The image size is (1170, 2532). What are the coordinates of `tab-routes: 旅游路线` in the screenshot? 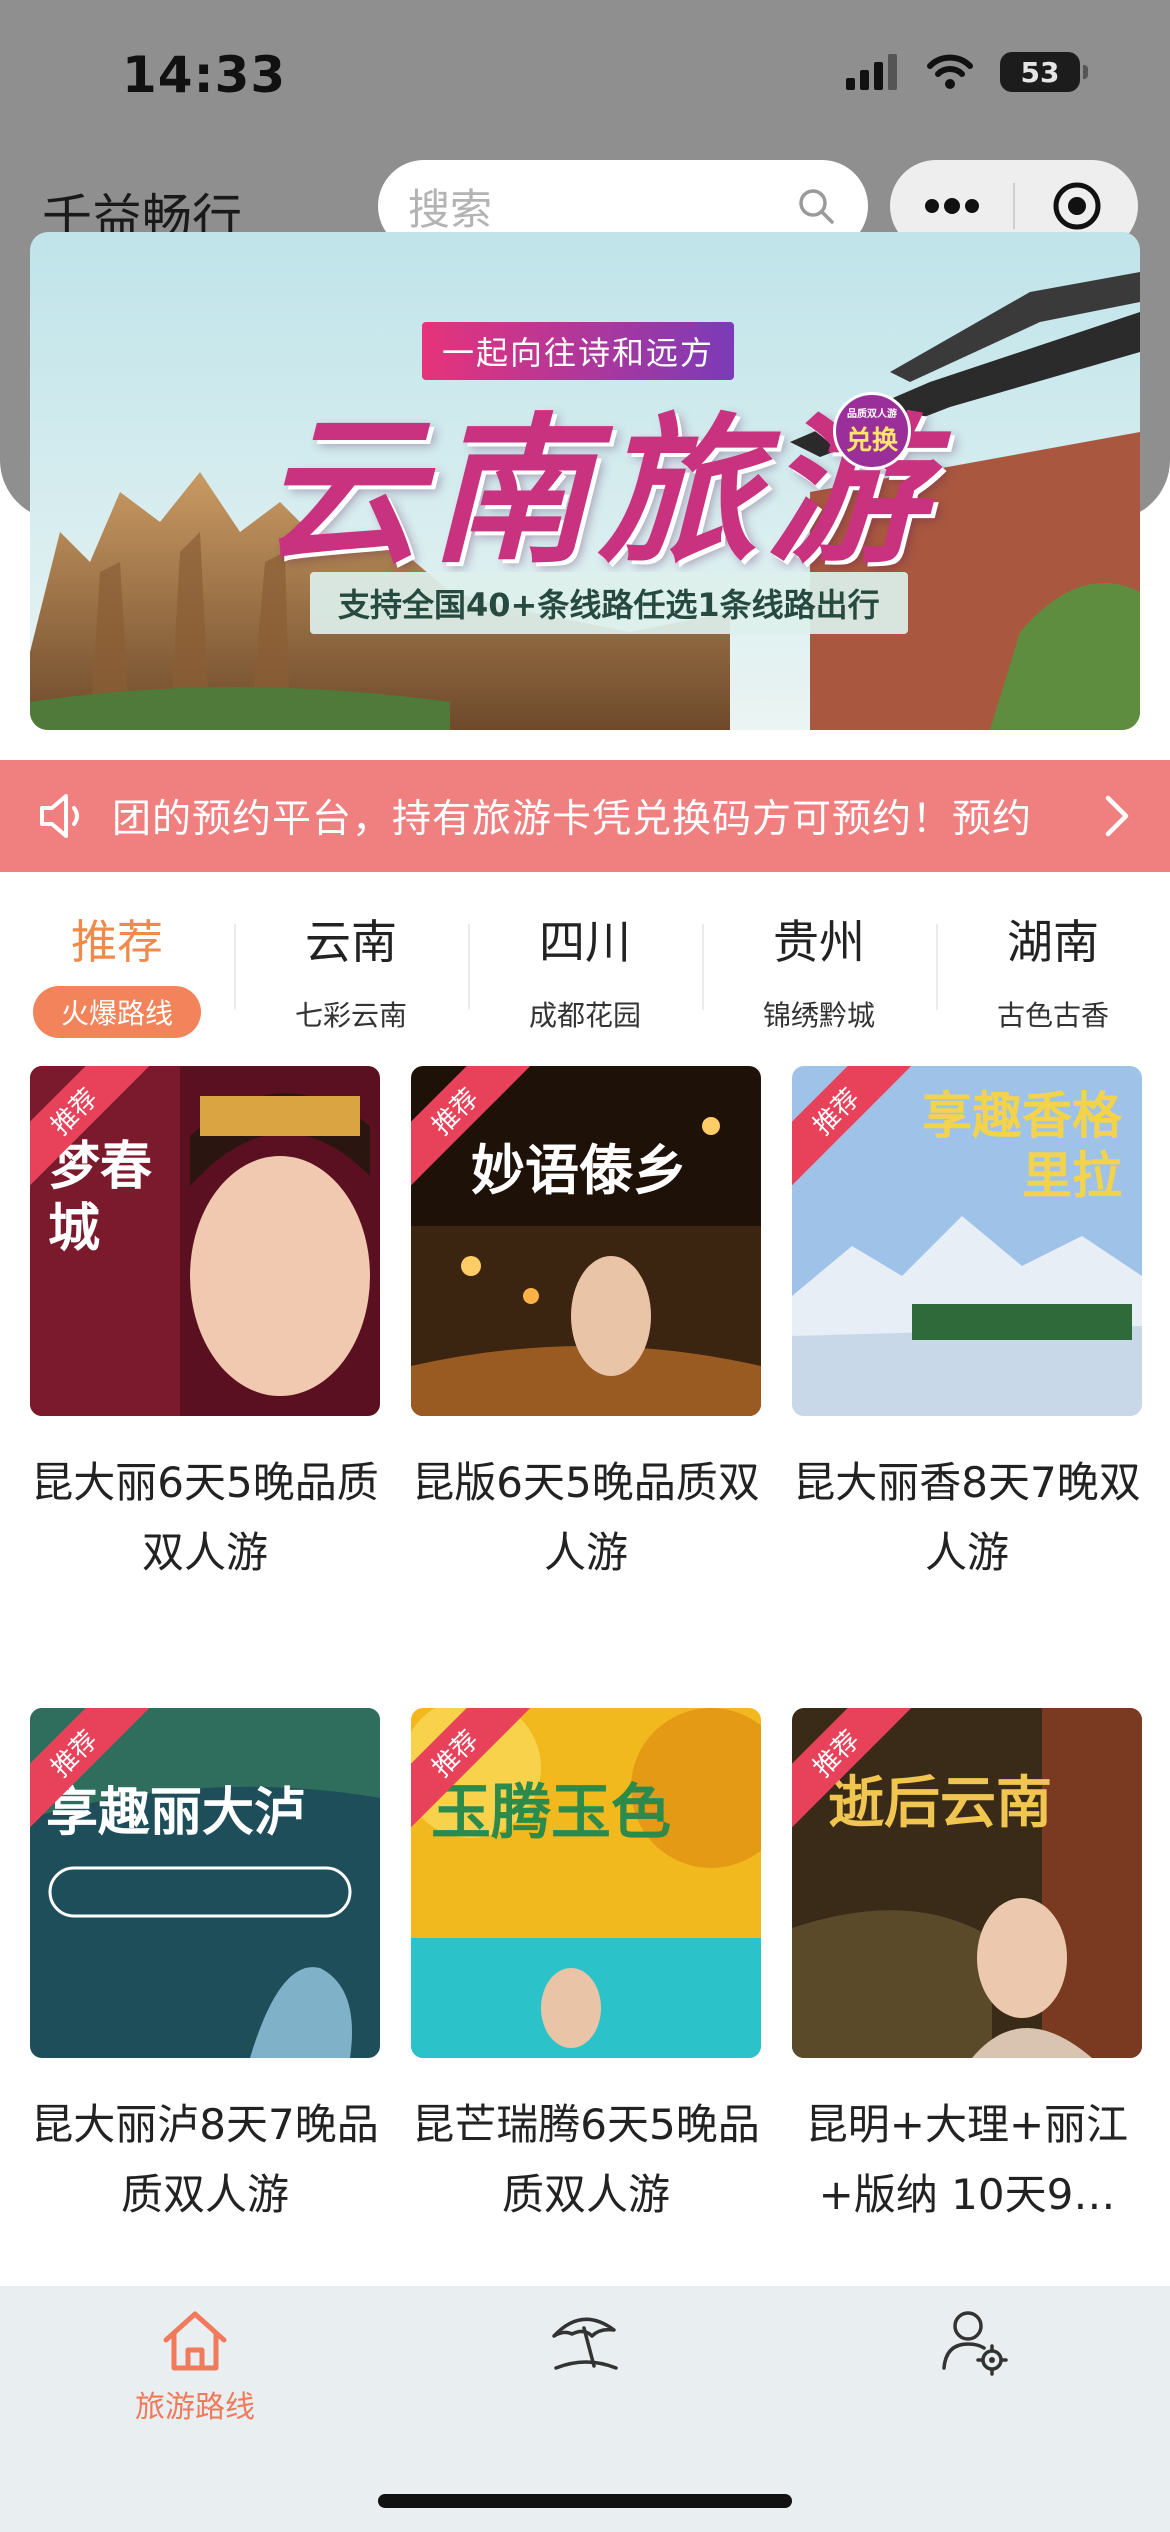 It's located at (195, 2409).